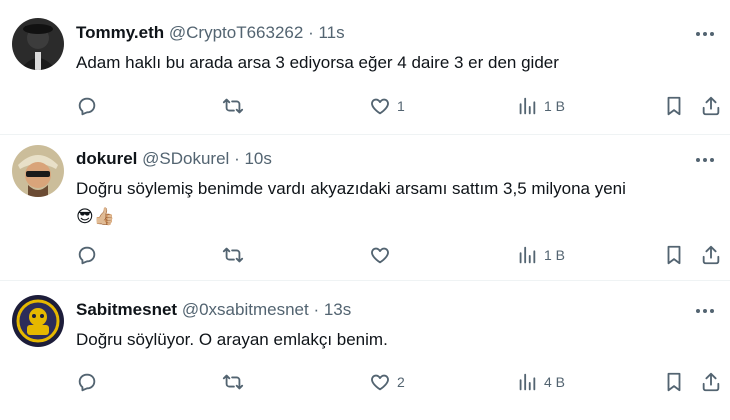  Describe the element at coordinates (106, 158) in the screenshot. I see `display-name: dokurel` at that location.